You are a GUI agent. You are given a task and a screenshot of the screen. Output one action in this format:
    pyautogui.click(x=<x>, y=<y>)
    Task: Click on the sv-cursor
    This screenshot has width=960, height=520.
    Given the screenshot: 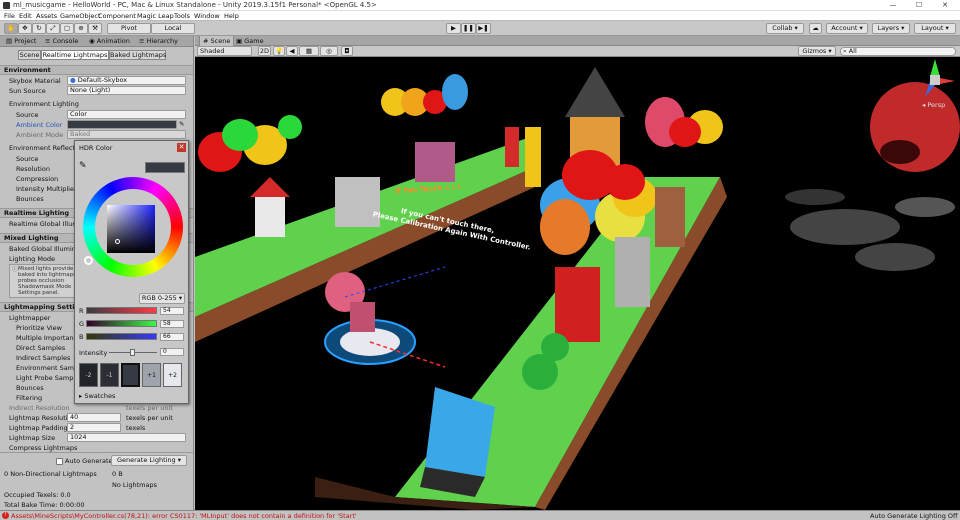 What is the action you would take?
    pyautogui.click(x=117, y=241)
    